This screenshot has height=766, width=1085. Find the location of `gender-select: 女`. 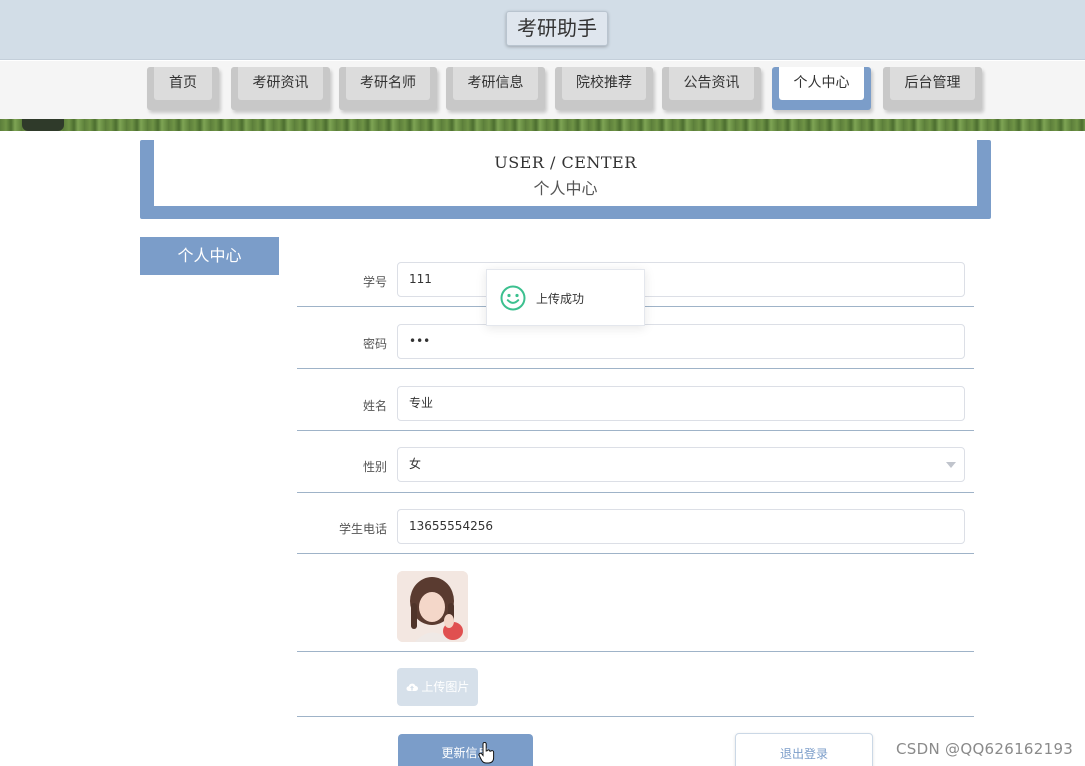

gender-select: 女 is located at coordinates (681, 464).